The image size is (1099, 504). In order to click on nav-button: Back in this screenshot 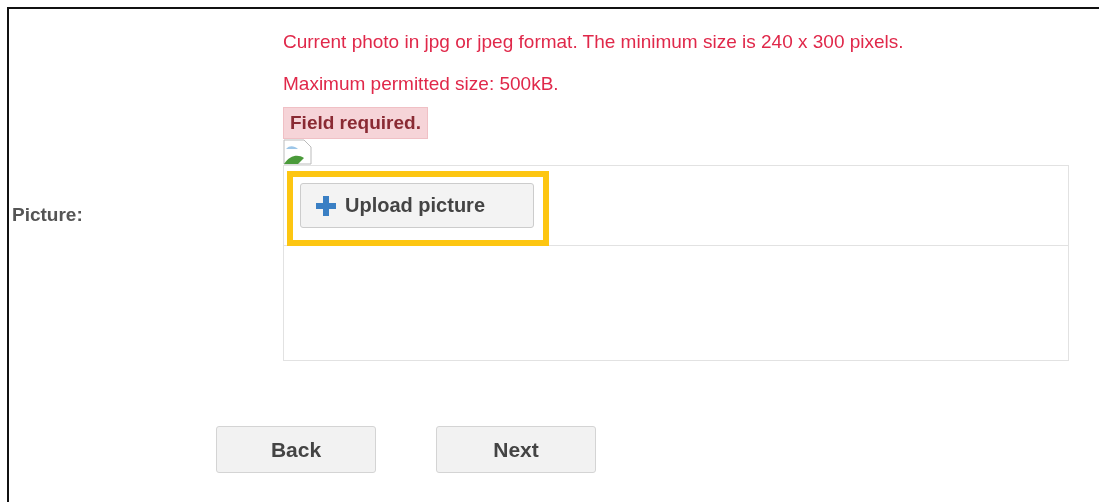, I will do `click(296, 449)`.